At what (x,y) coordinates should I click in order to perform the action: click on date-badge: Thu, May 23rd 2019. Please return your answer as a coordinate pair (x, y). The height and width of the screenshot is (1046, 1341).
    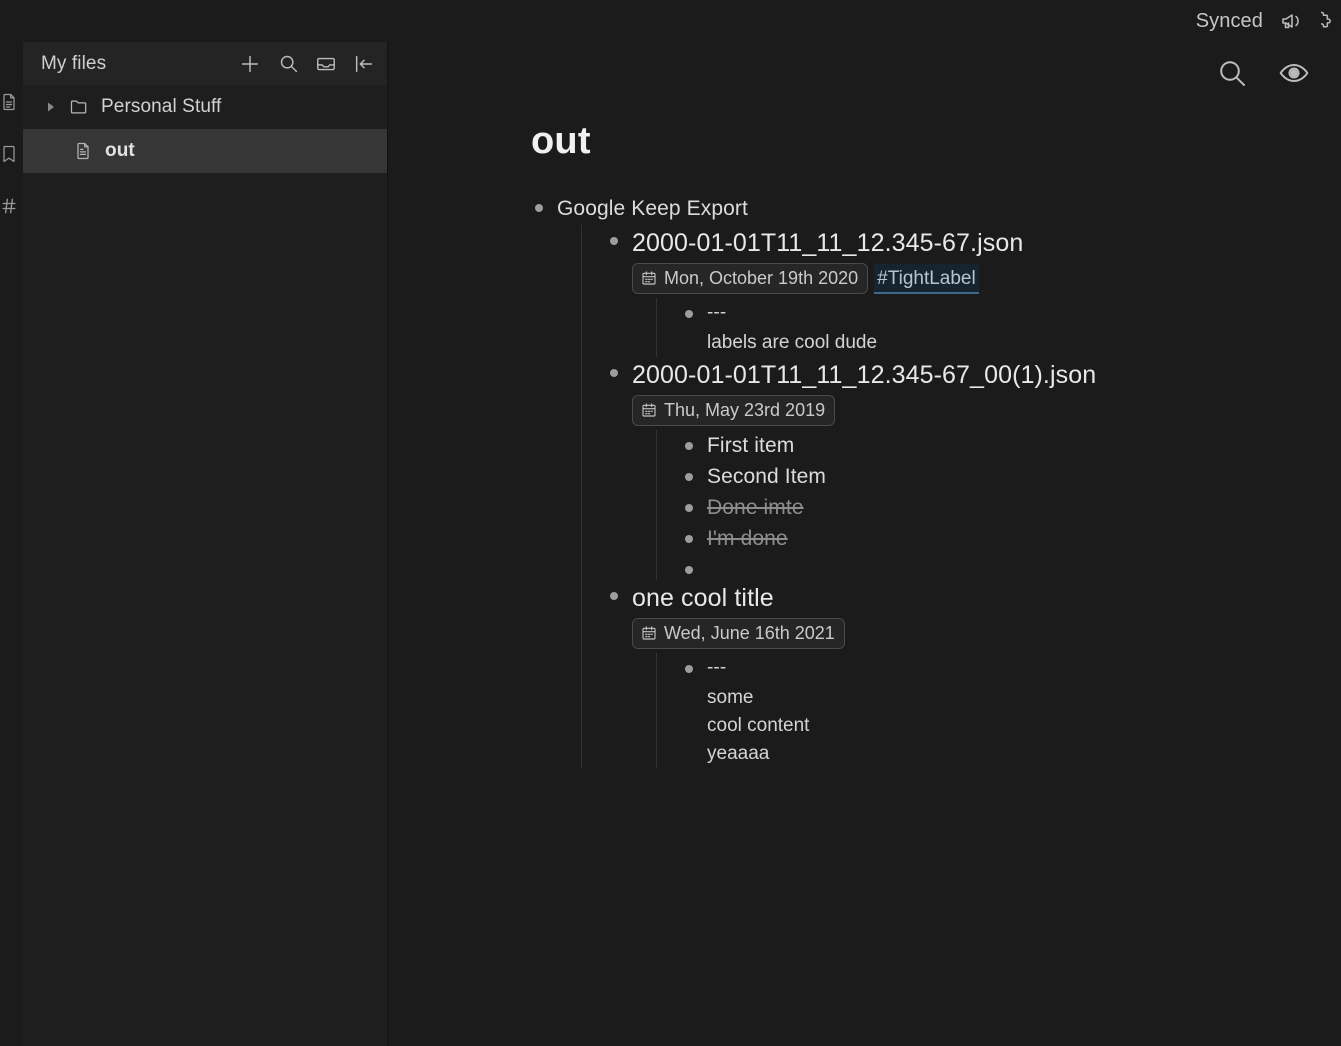
    Looking at the image, I should click on (734, 410).